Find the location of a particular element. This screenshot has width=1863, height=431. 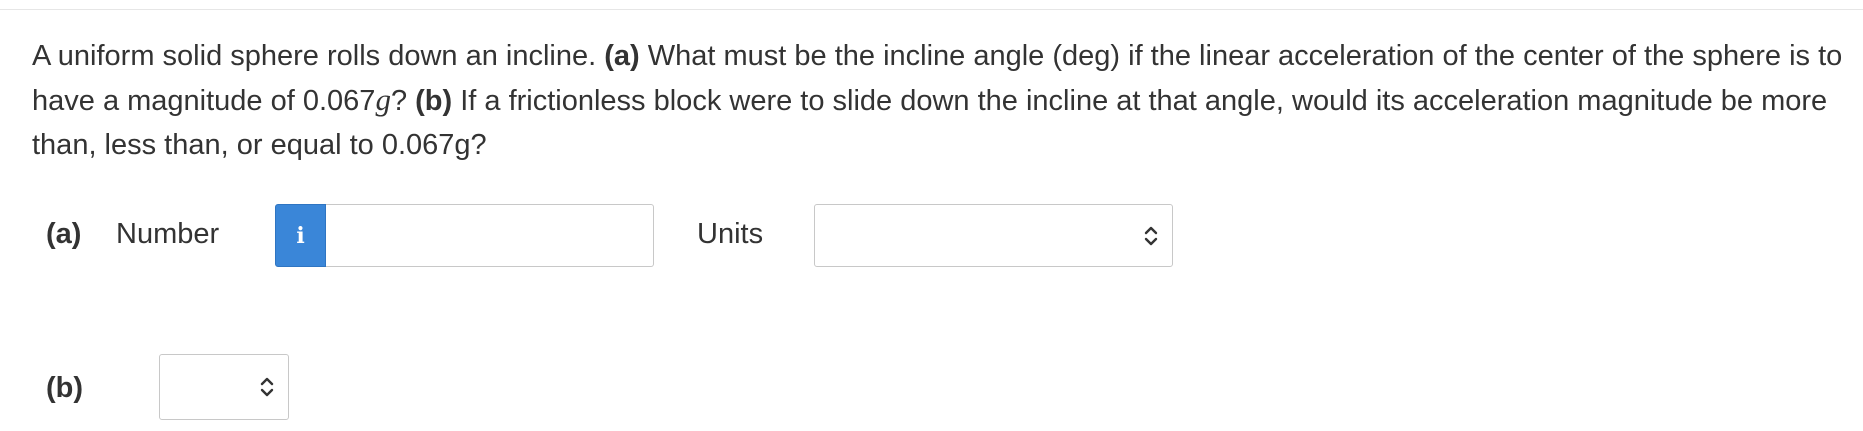

number-input is located at coordinates (490, 235).